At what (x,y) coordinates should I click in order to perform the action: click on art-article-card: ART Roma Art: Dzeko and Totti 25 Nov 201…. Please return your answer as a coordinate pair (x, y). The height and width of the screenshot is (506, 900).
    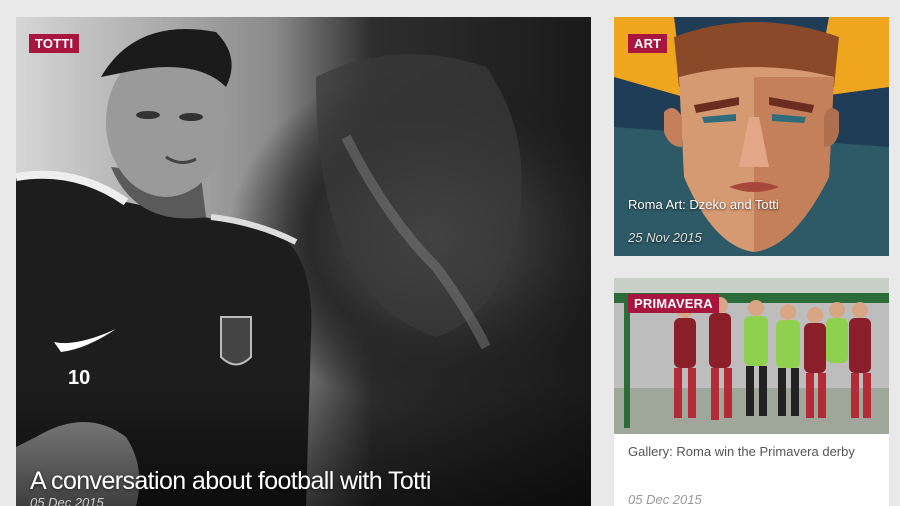
    Looking at the image, I should click on (751, 136).